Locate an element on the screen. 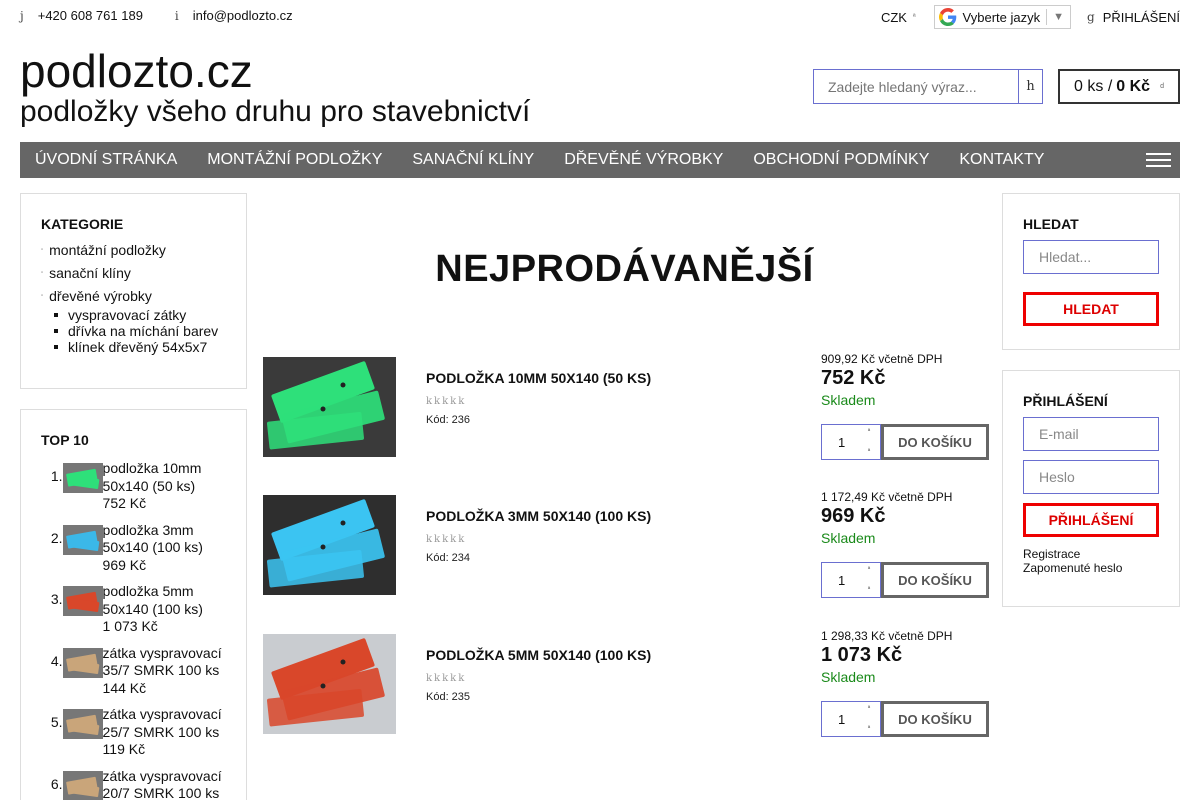 The width and height of the screenshot is (1200, 800). price-with-vat: 909,92 Kč včetně DPH is located at coordinates (882, 359).